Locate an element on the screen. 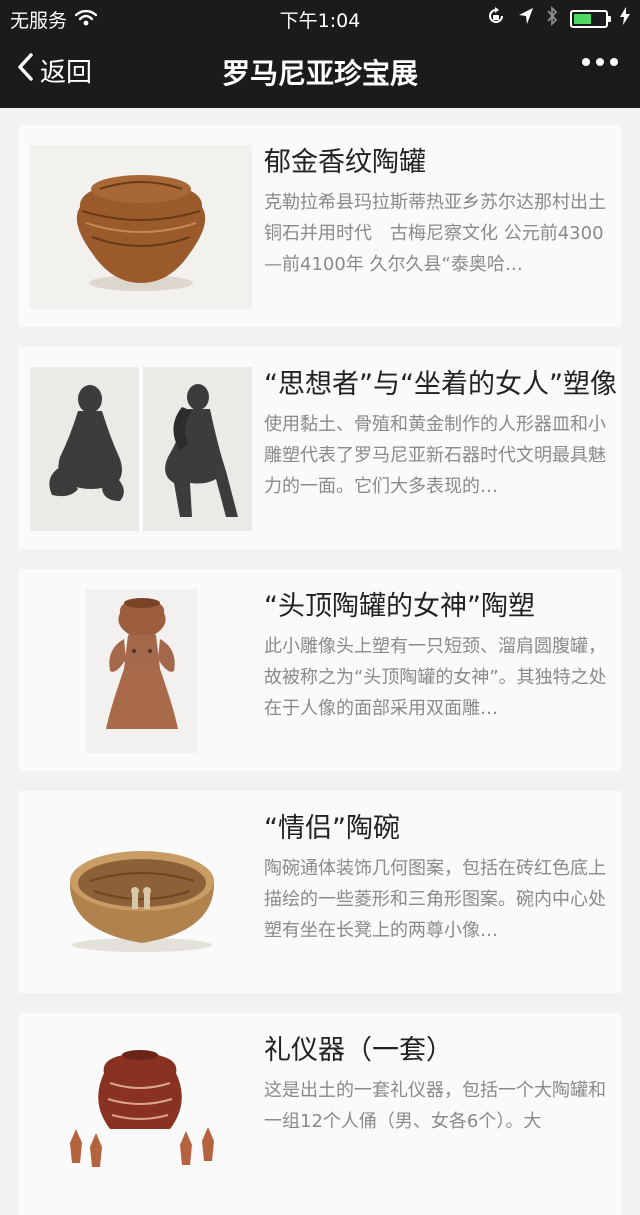 This screenshot has height=1215, width=640. nav-bar: 返回 罗马尼亚珍宝展 is located at coordinates (320, 72).